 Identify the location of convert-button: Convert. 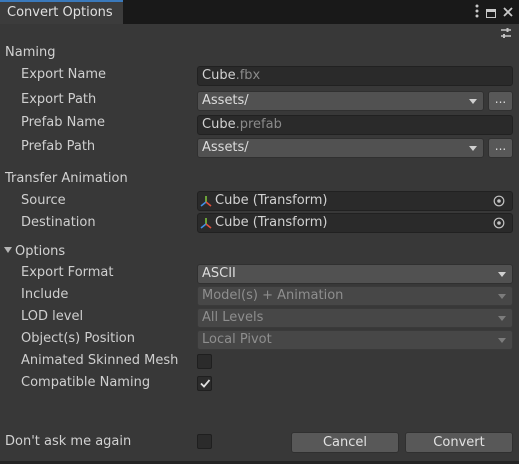
(459, 442).